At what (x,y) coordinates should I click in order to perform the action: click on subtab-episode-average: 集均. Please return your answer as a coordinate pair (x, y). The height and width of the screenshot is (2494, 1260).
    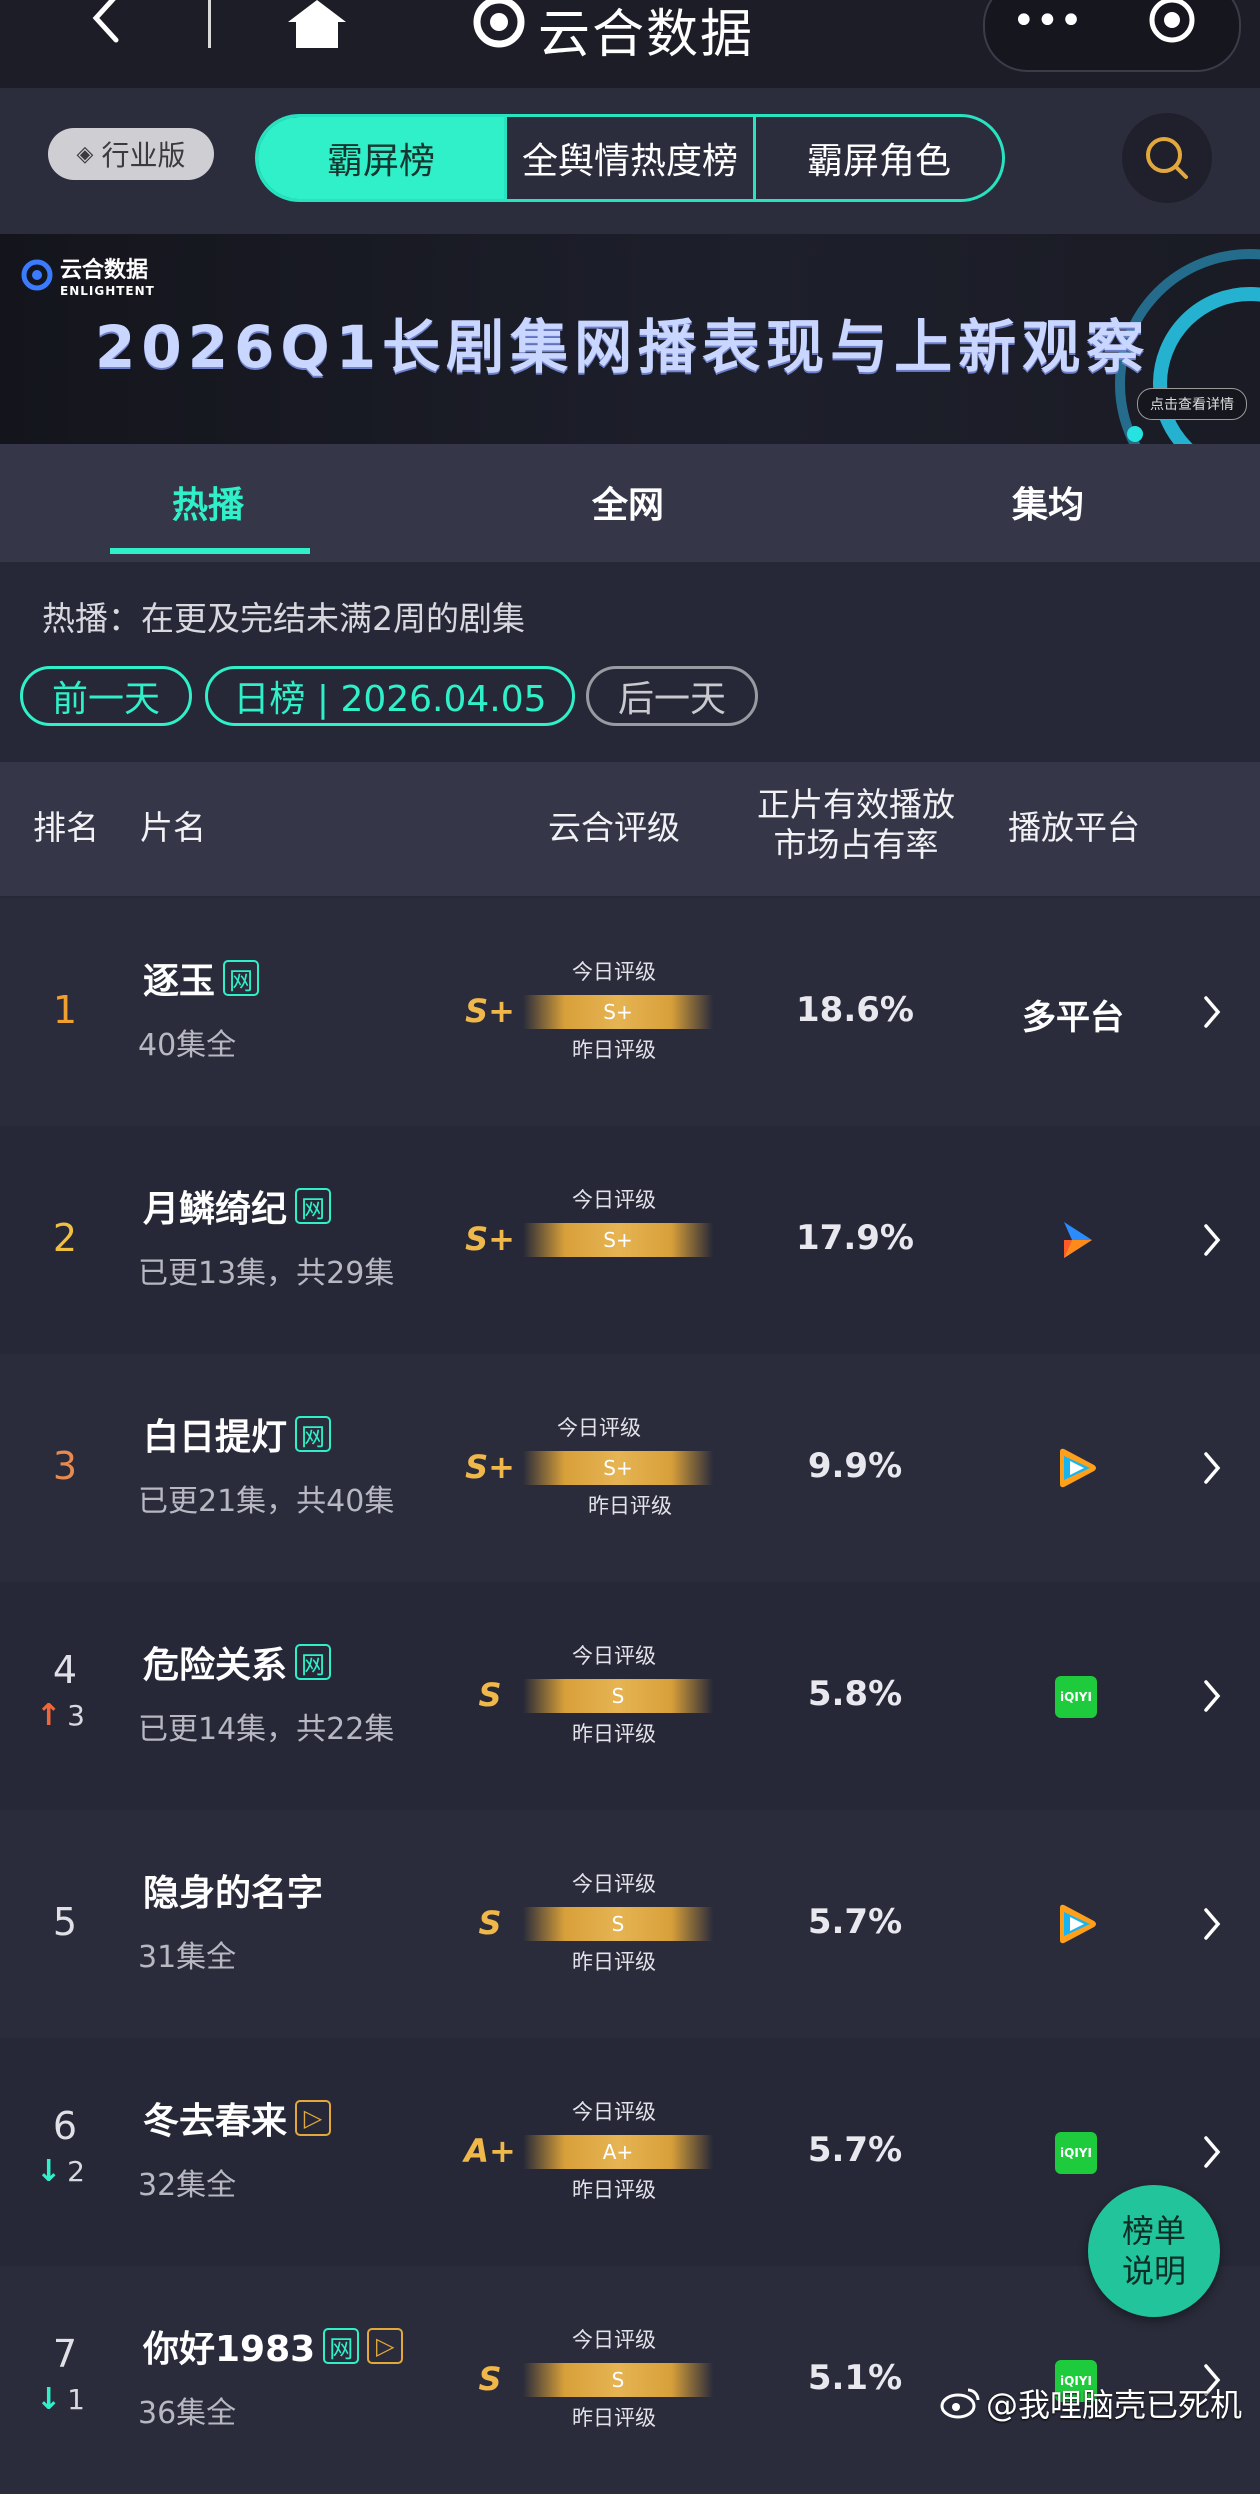
    Looking at the image, I should click on (1048, 502).